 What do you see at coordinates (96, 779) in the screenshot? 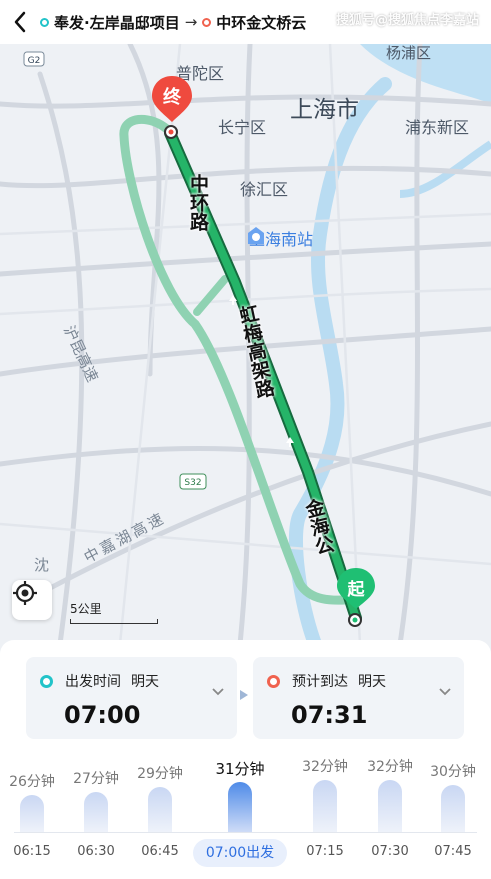
I see `duration-label: 27分钟` at bounding box center [96, 779].